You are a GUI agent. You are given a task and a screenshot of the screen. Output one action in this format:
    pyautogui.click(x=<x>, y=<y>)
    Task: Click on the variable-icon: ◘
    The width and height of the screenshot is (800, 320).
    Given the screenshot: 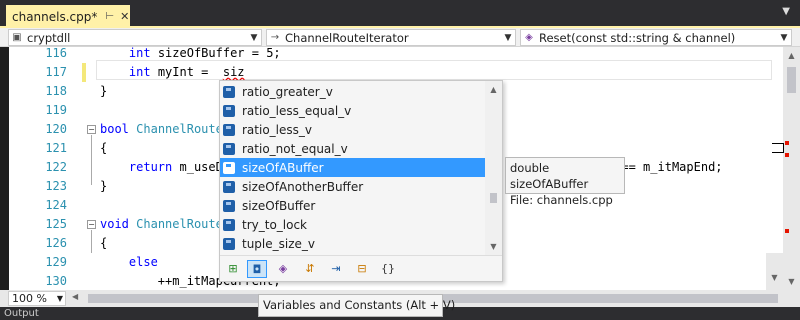 What is the action you would take?
    pyautogui.click(x=257, y=269)
    